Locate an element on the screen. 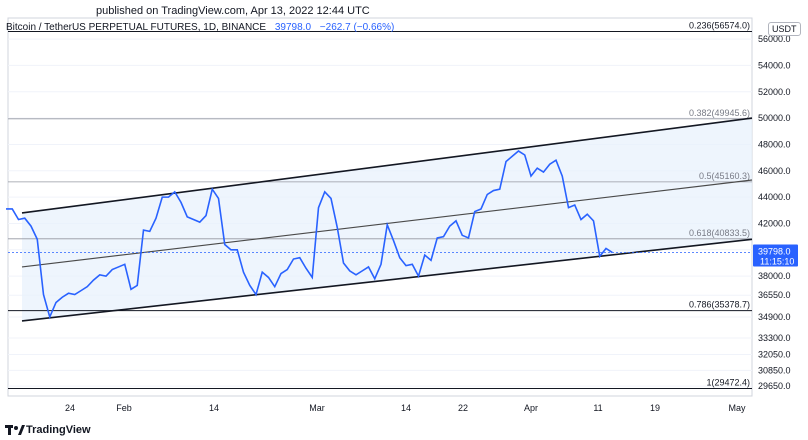  fib-label: 0.236(56574.0) is located at coordinates (719, 26).